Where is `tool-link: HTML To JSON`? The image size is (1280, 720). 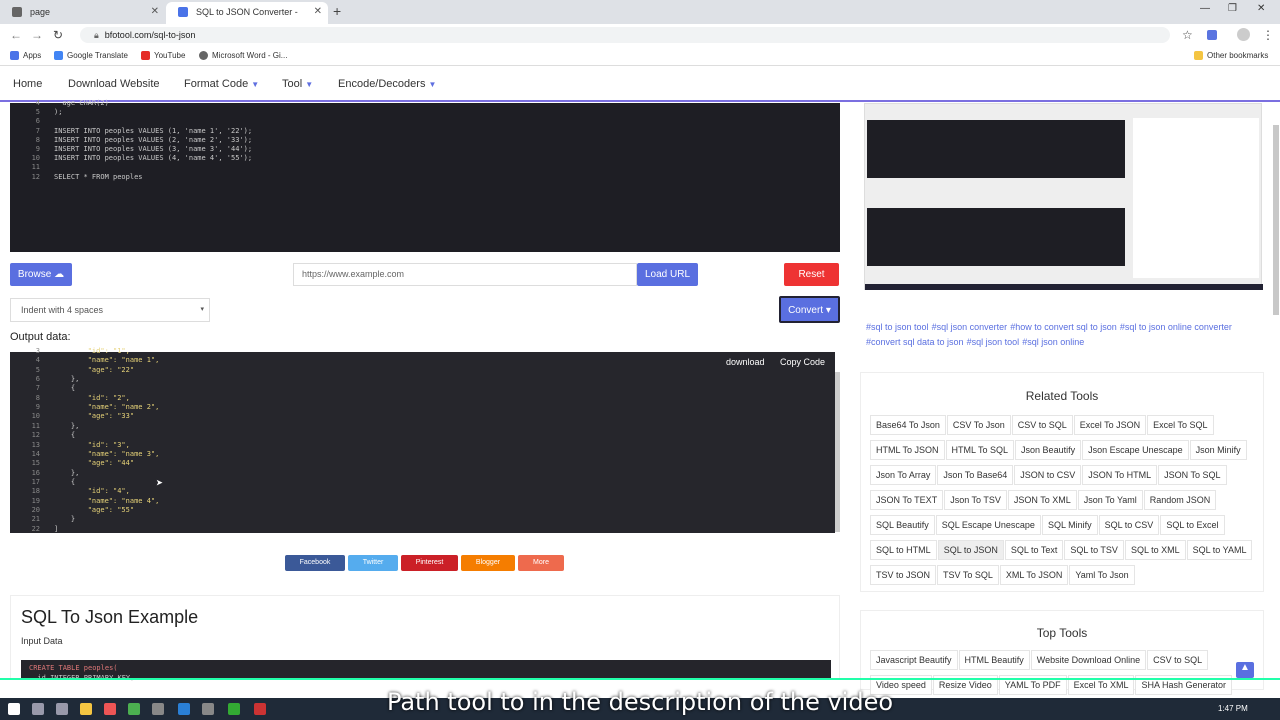
tool-link: HTML To JSON is located at coordinates (907, 450).